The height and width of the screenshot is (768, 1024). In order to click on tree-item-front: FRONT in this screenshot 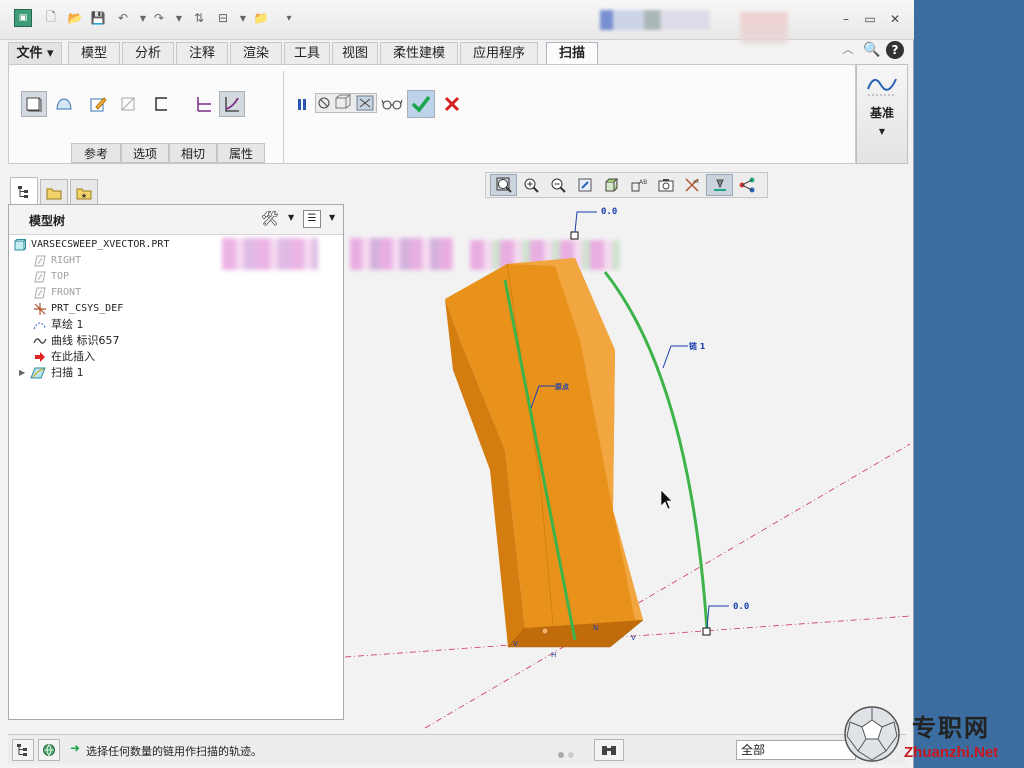, I will do `click(57, 293)`.